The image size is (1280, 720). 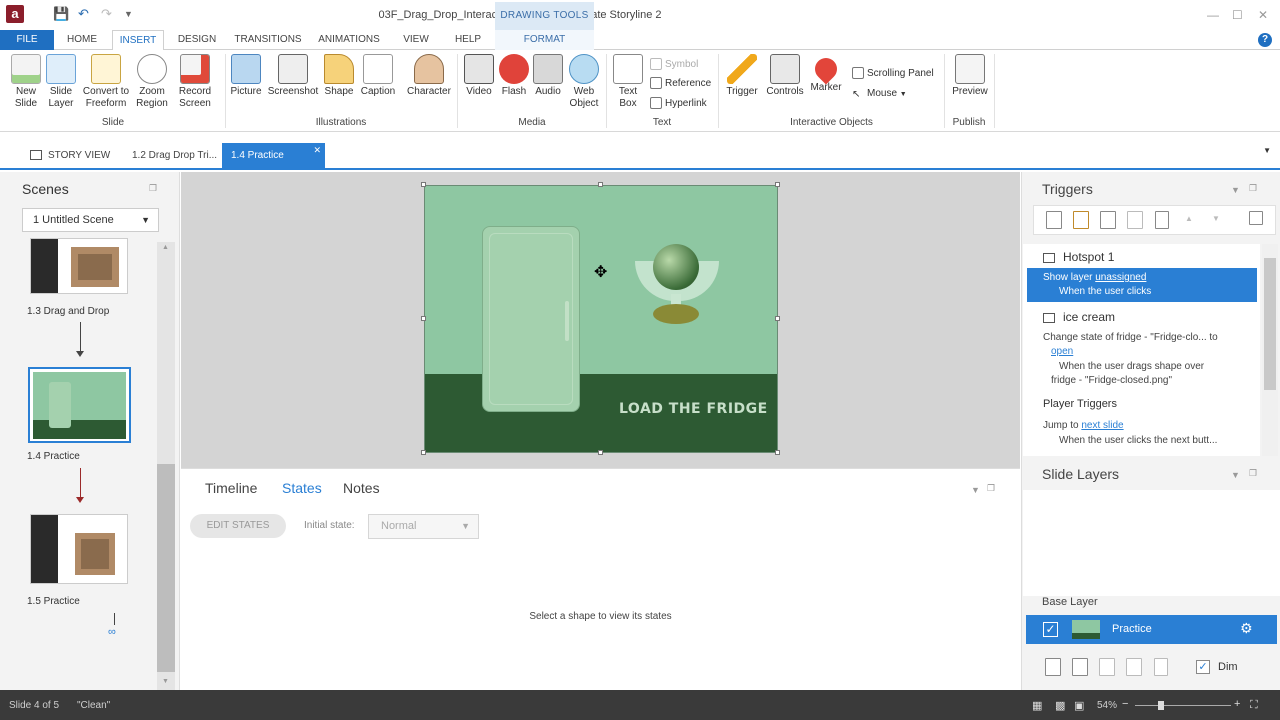 What do you see at coordinates (1120, 277) in the screenshot?
I see `trigger-link-unassigned: unassigned` at bounding box center [1120, 277].